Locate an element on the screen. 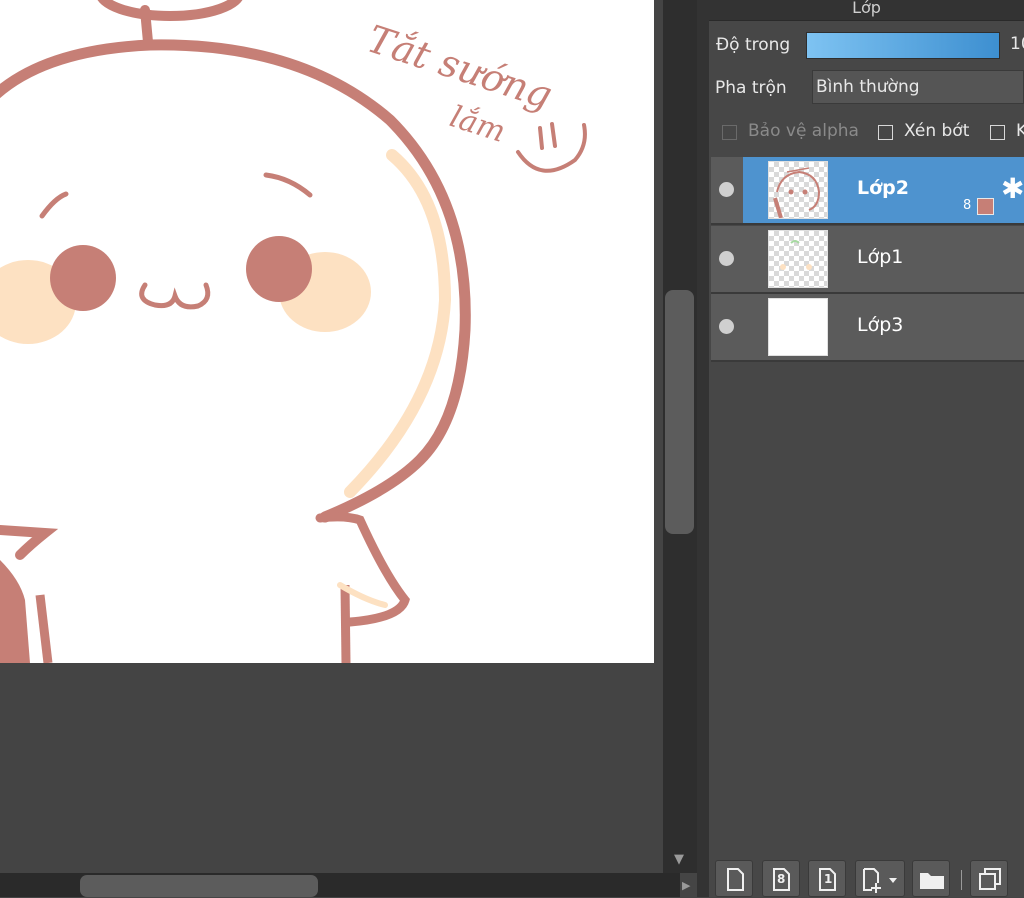  new-layer-icon is located at coordinates (735, 879).